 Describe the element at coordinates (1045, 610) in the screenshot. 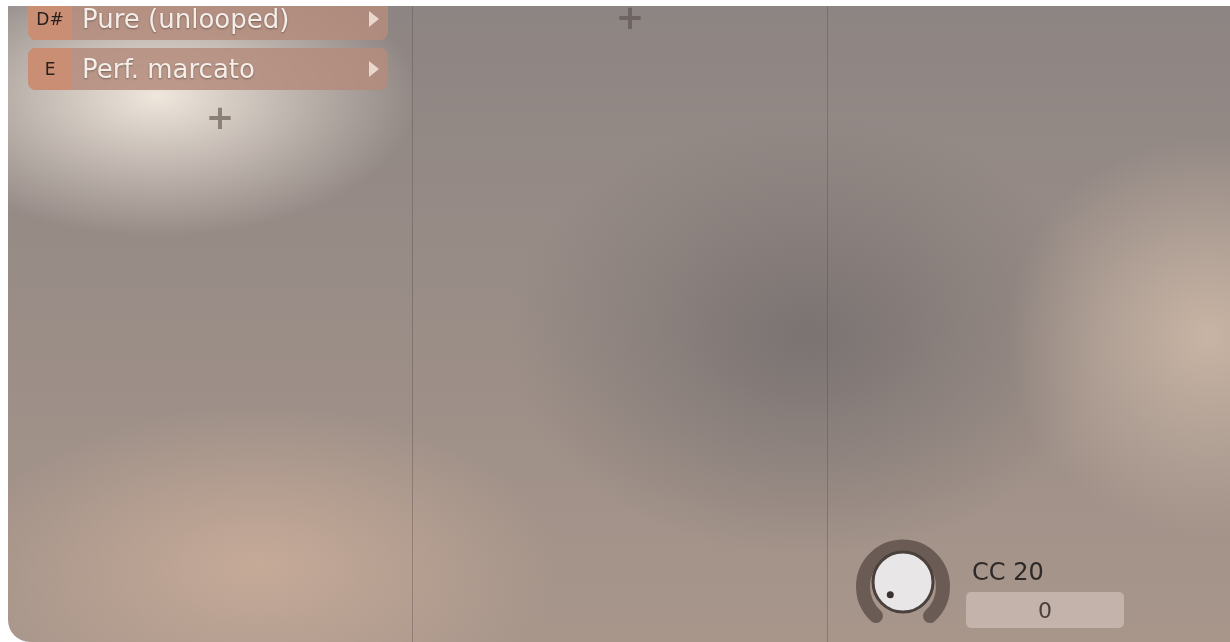

I see `value-field: 0` at that location.